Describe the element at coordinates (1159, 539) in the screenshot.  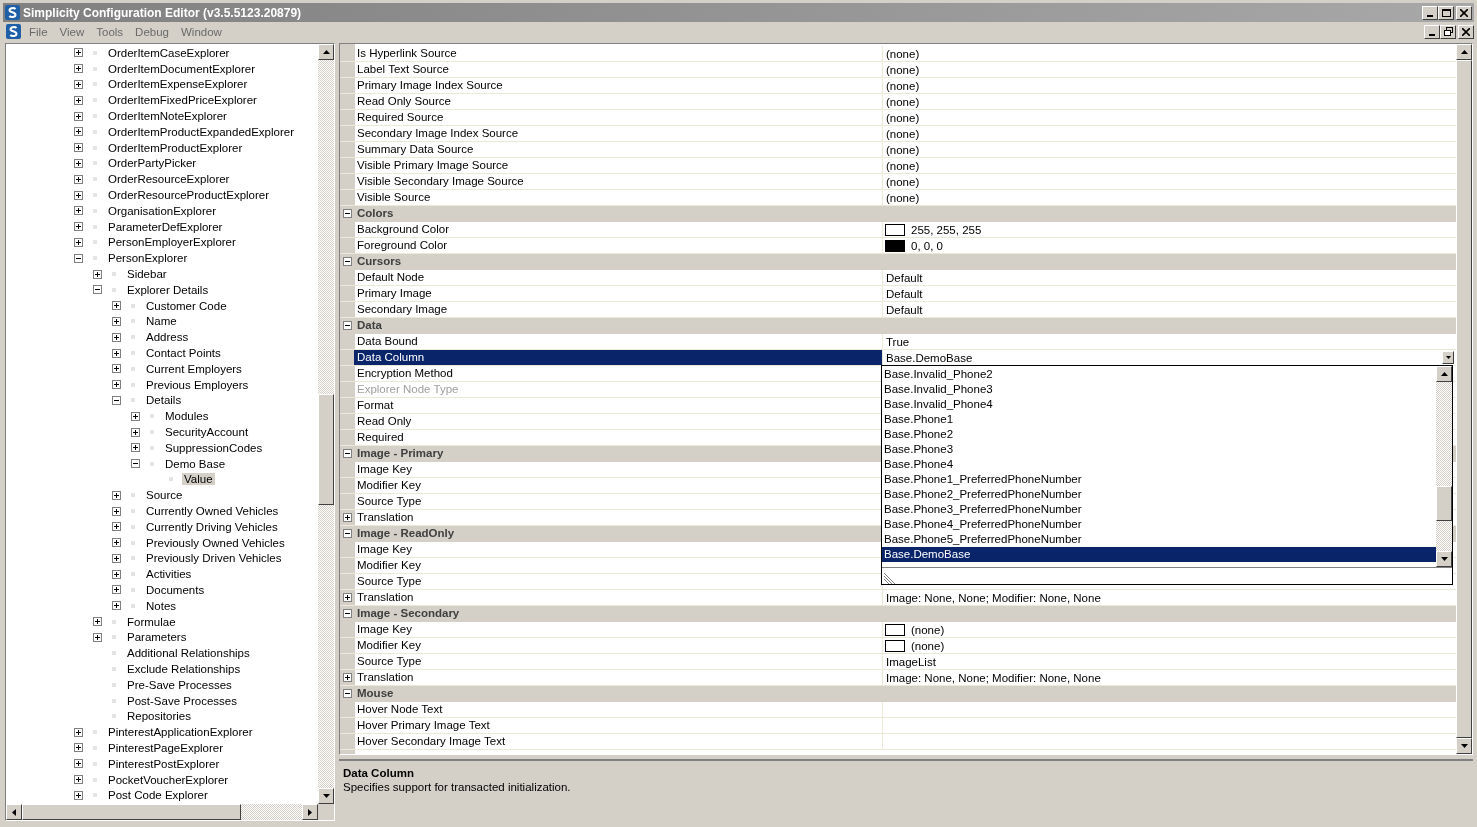
I see `list-option: Base.Phone5_PreferredPhoneNumber` at that location.